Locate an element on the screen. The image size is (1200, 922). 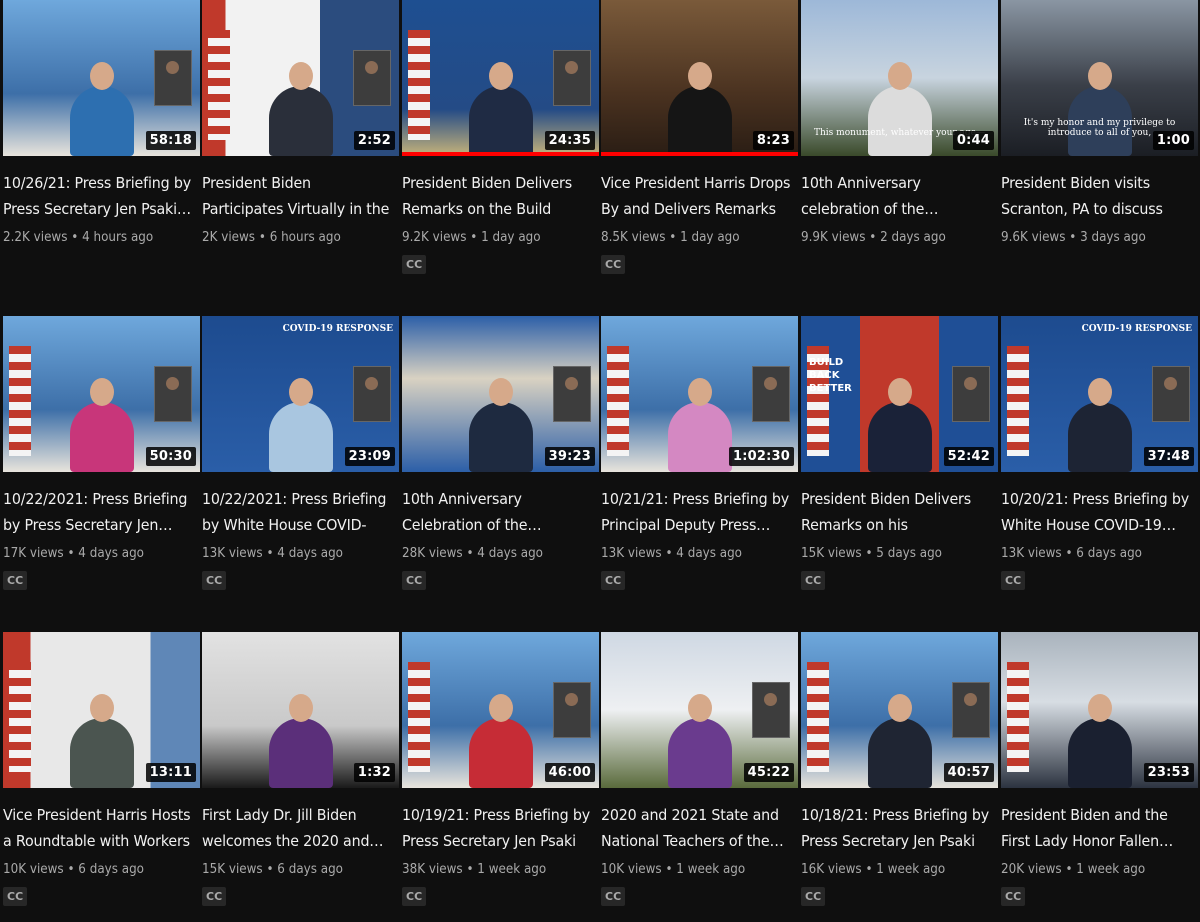
video-thumbnail: 50:30 is located at coordinates (101, 394).